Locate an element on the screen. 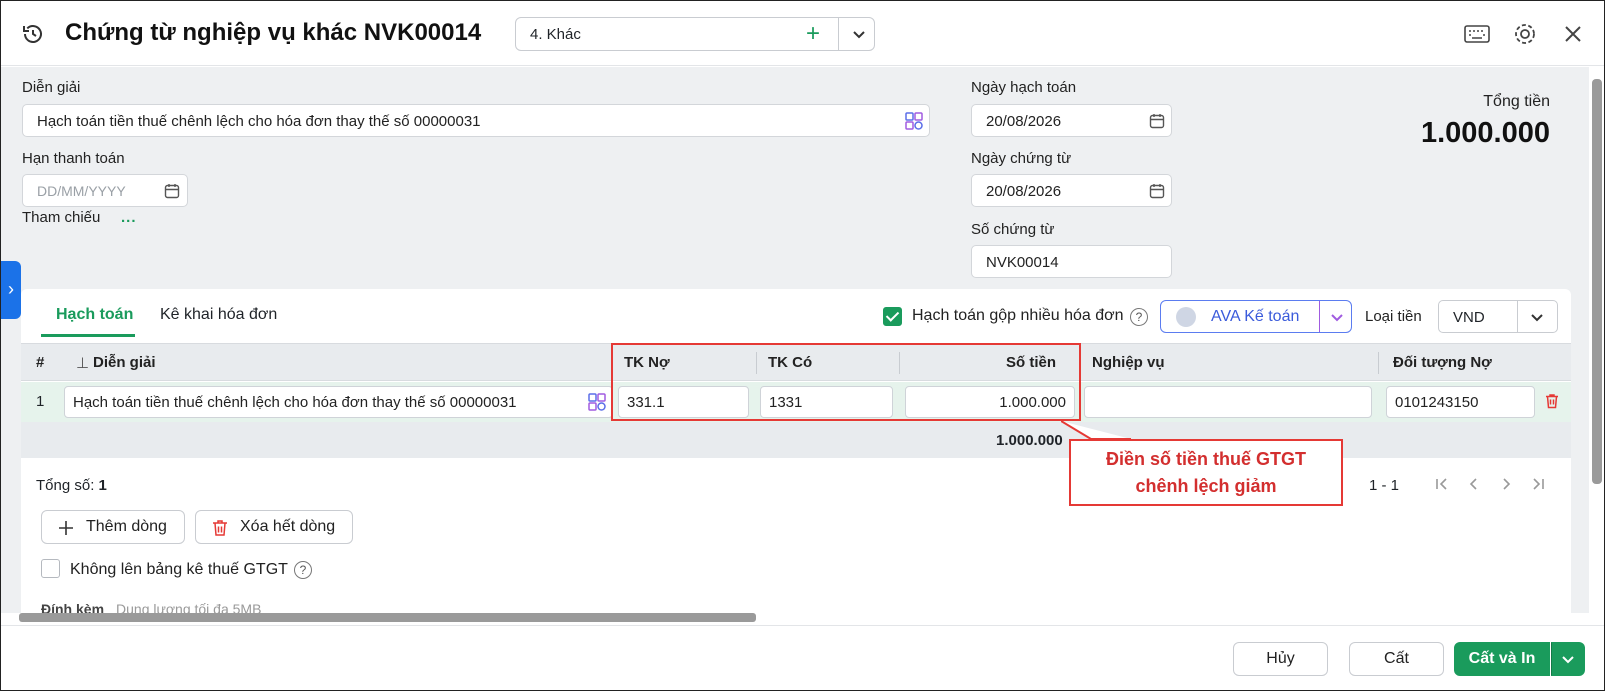 This screenshot has width=1605, height=691. save-button: Cất is located at coordinates (1396, 659).